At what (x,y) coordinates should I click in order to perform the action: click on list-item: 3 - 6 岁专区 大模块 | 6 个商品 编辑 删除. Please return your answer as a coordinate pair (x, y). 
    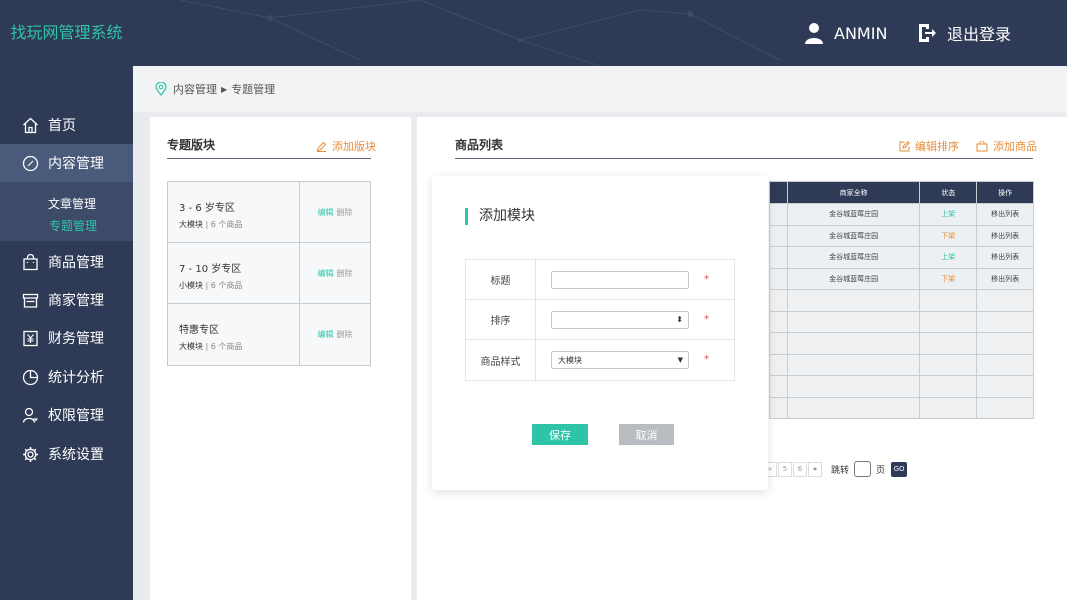
    Looking at the image, I should click on (269, 212).